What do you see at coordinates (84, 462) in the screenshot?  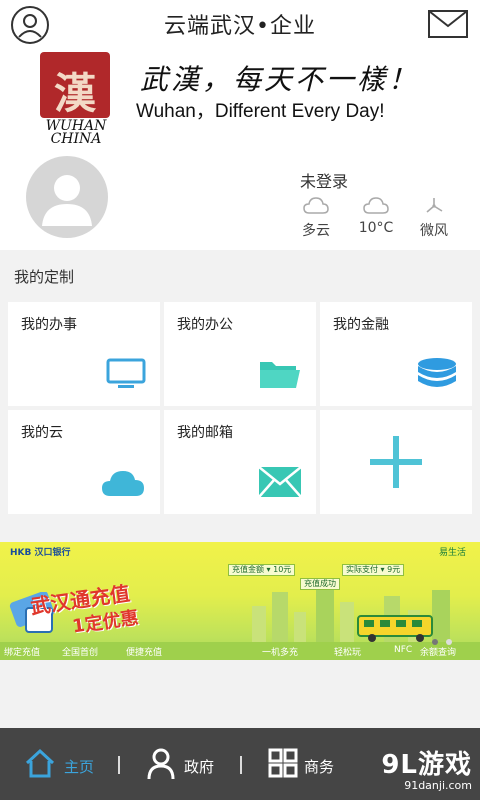 I see `tile-my-cloud: 我的云` at bounding box center [84, 462].